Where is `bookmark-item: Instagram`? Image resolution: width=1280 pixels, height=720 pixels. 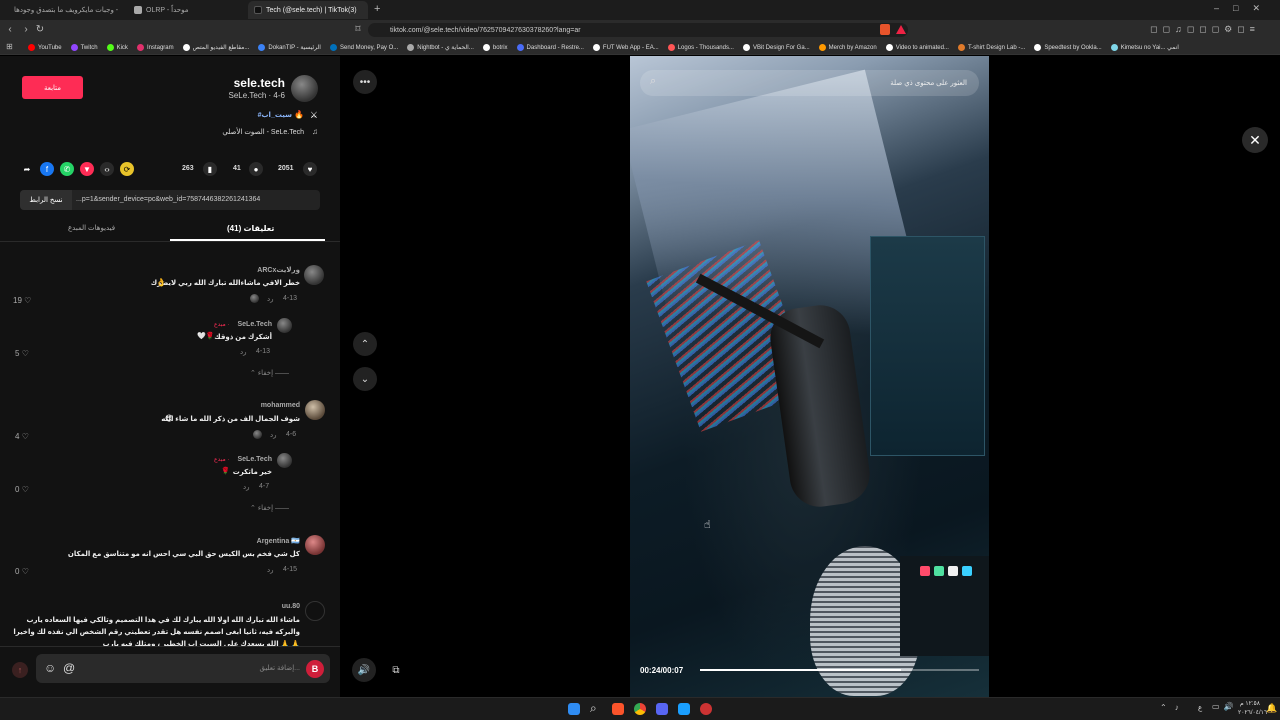 bookmark-item: Instagram is located at coordinates (155, 47).